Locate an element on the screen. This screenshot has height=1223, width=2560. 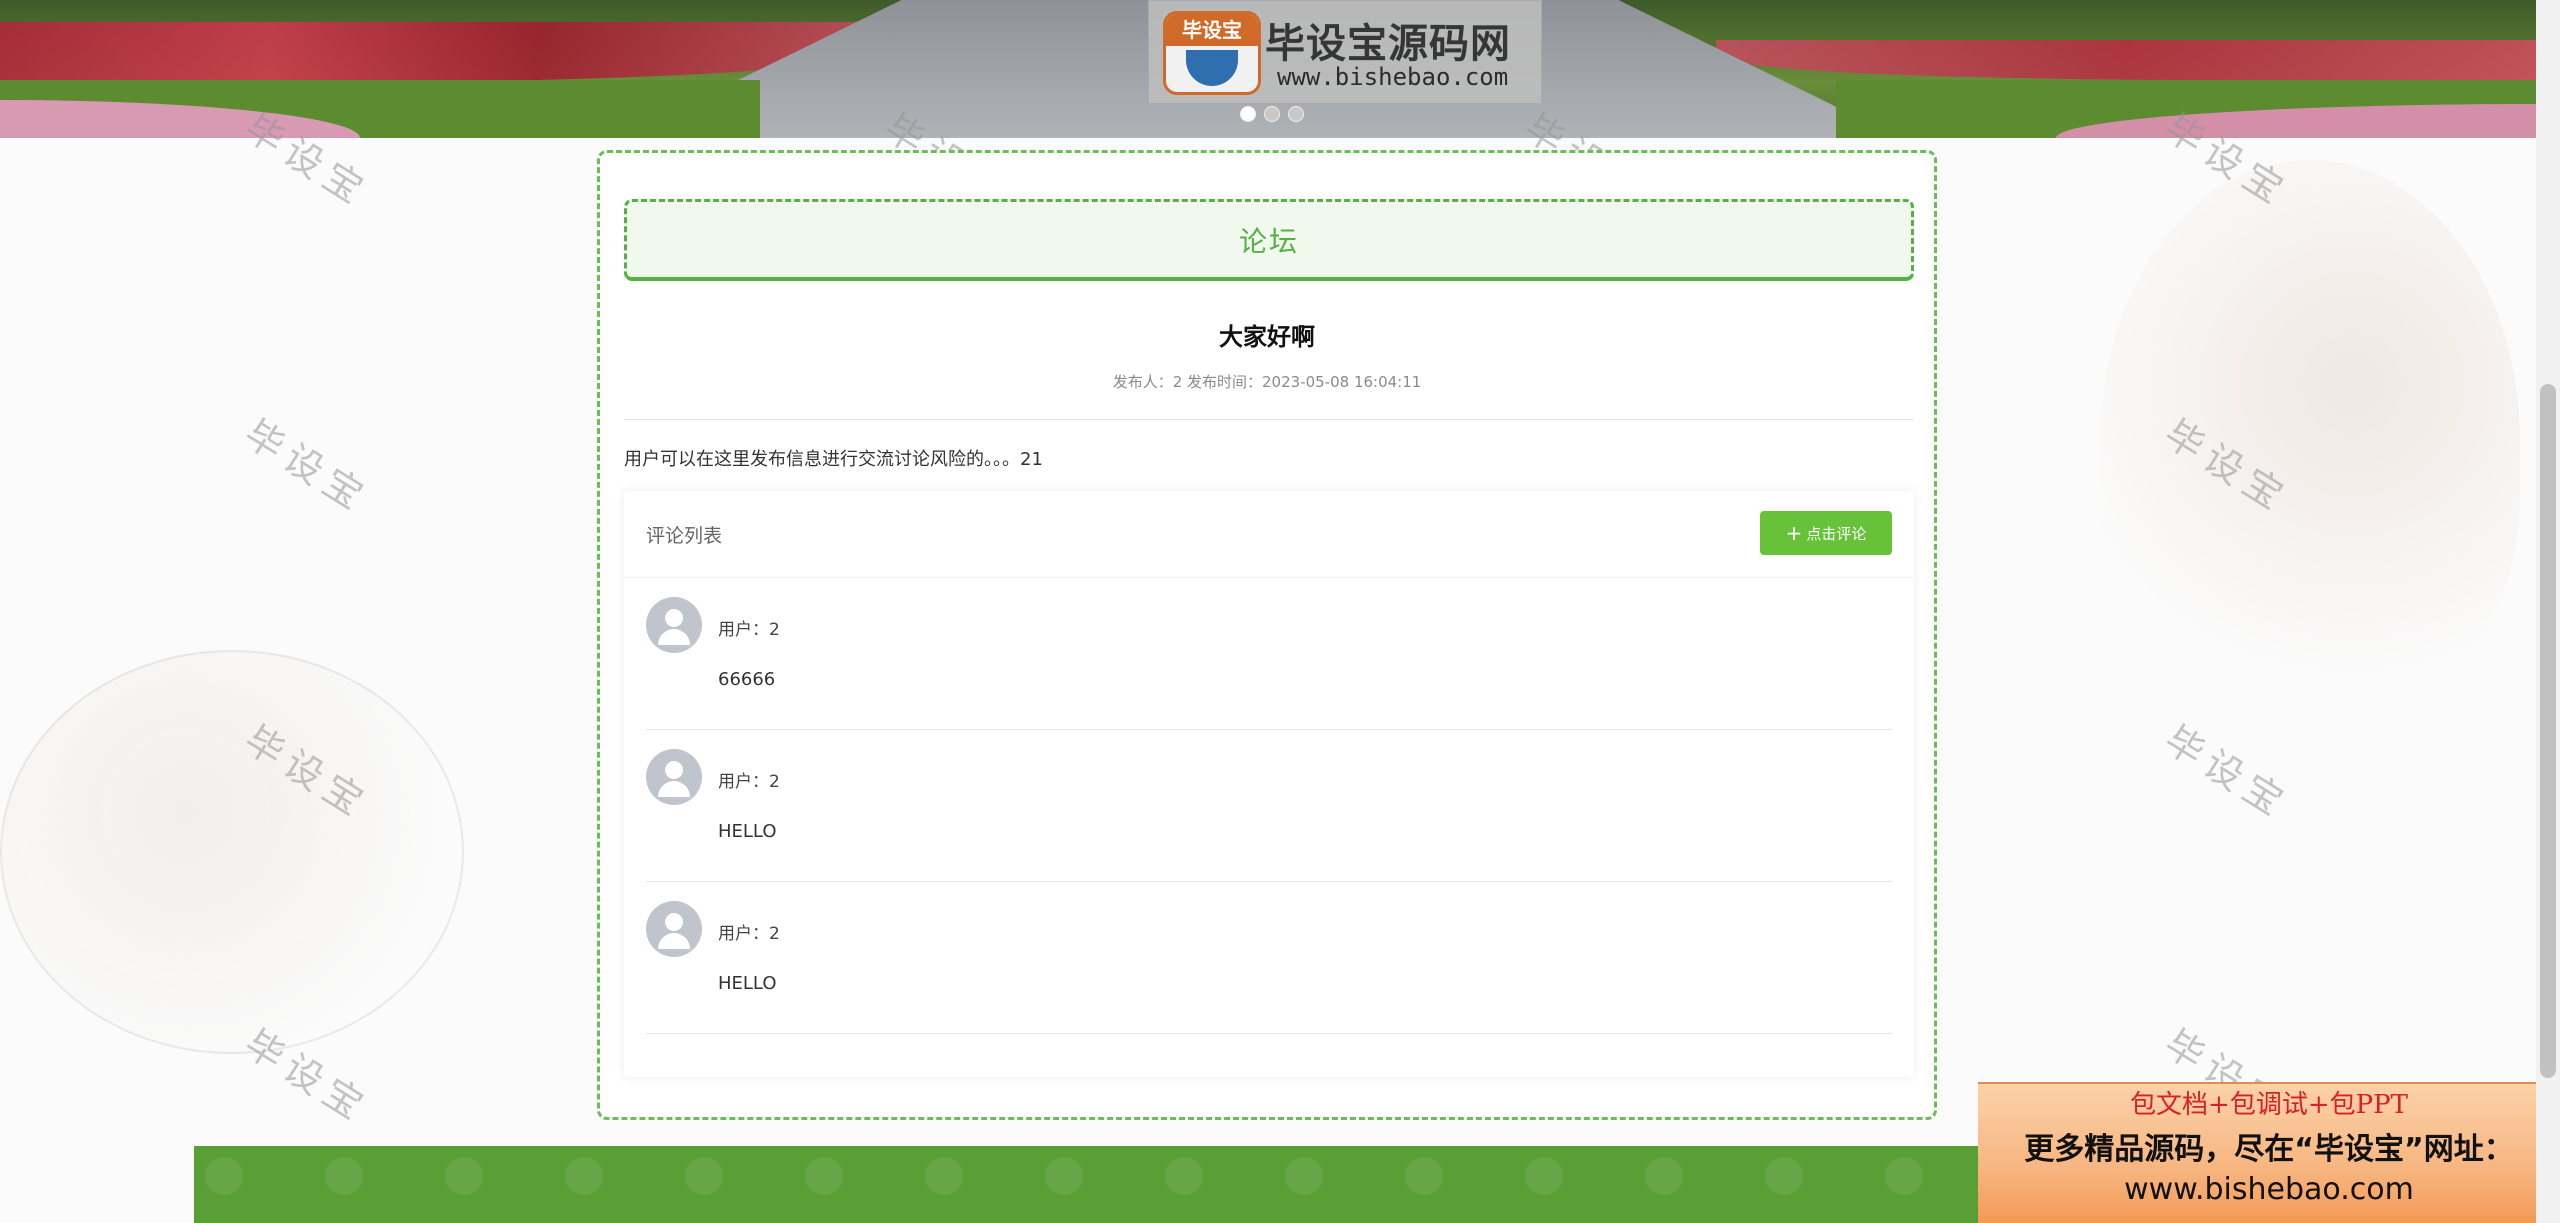
post-content: 用户可以在这里发布信息进行交流讨论风险的。。。21 is located at coordinates (833, 459).